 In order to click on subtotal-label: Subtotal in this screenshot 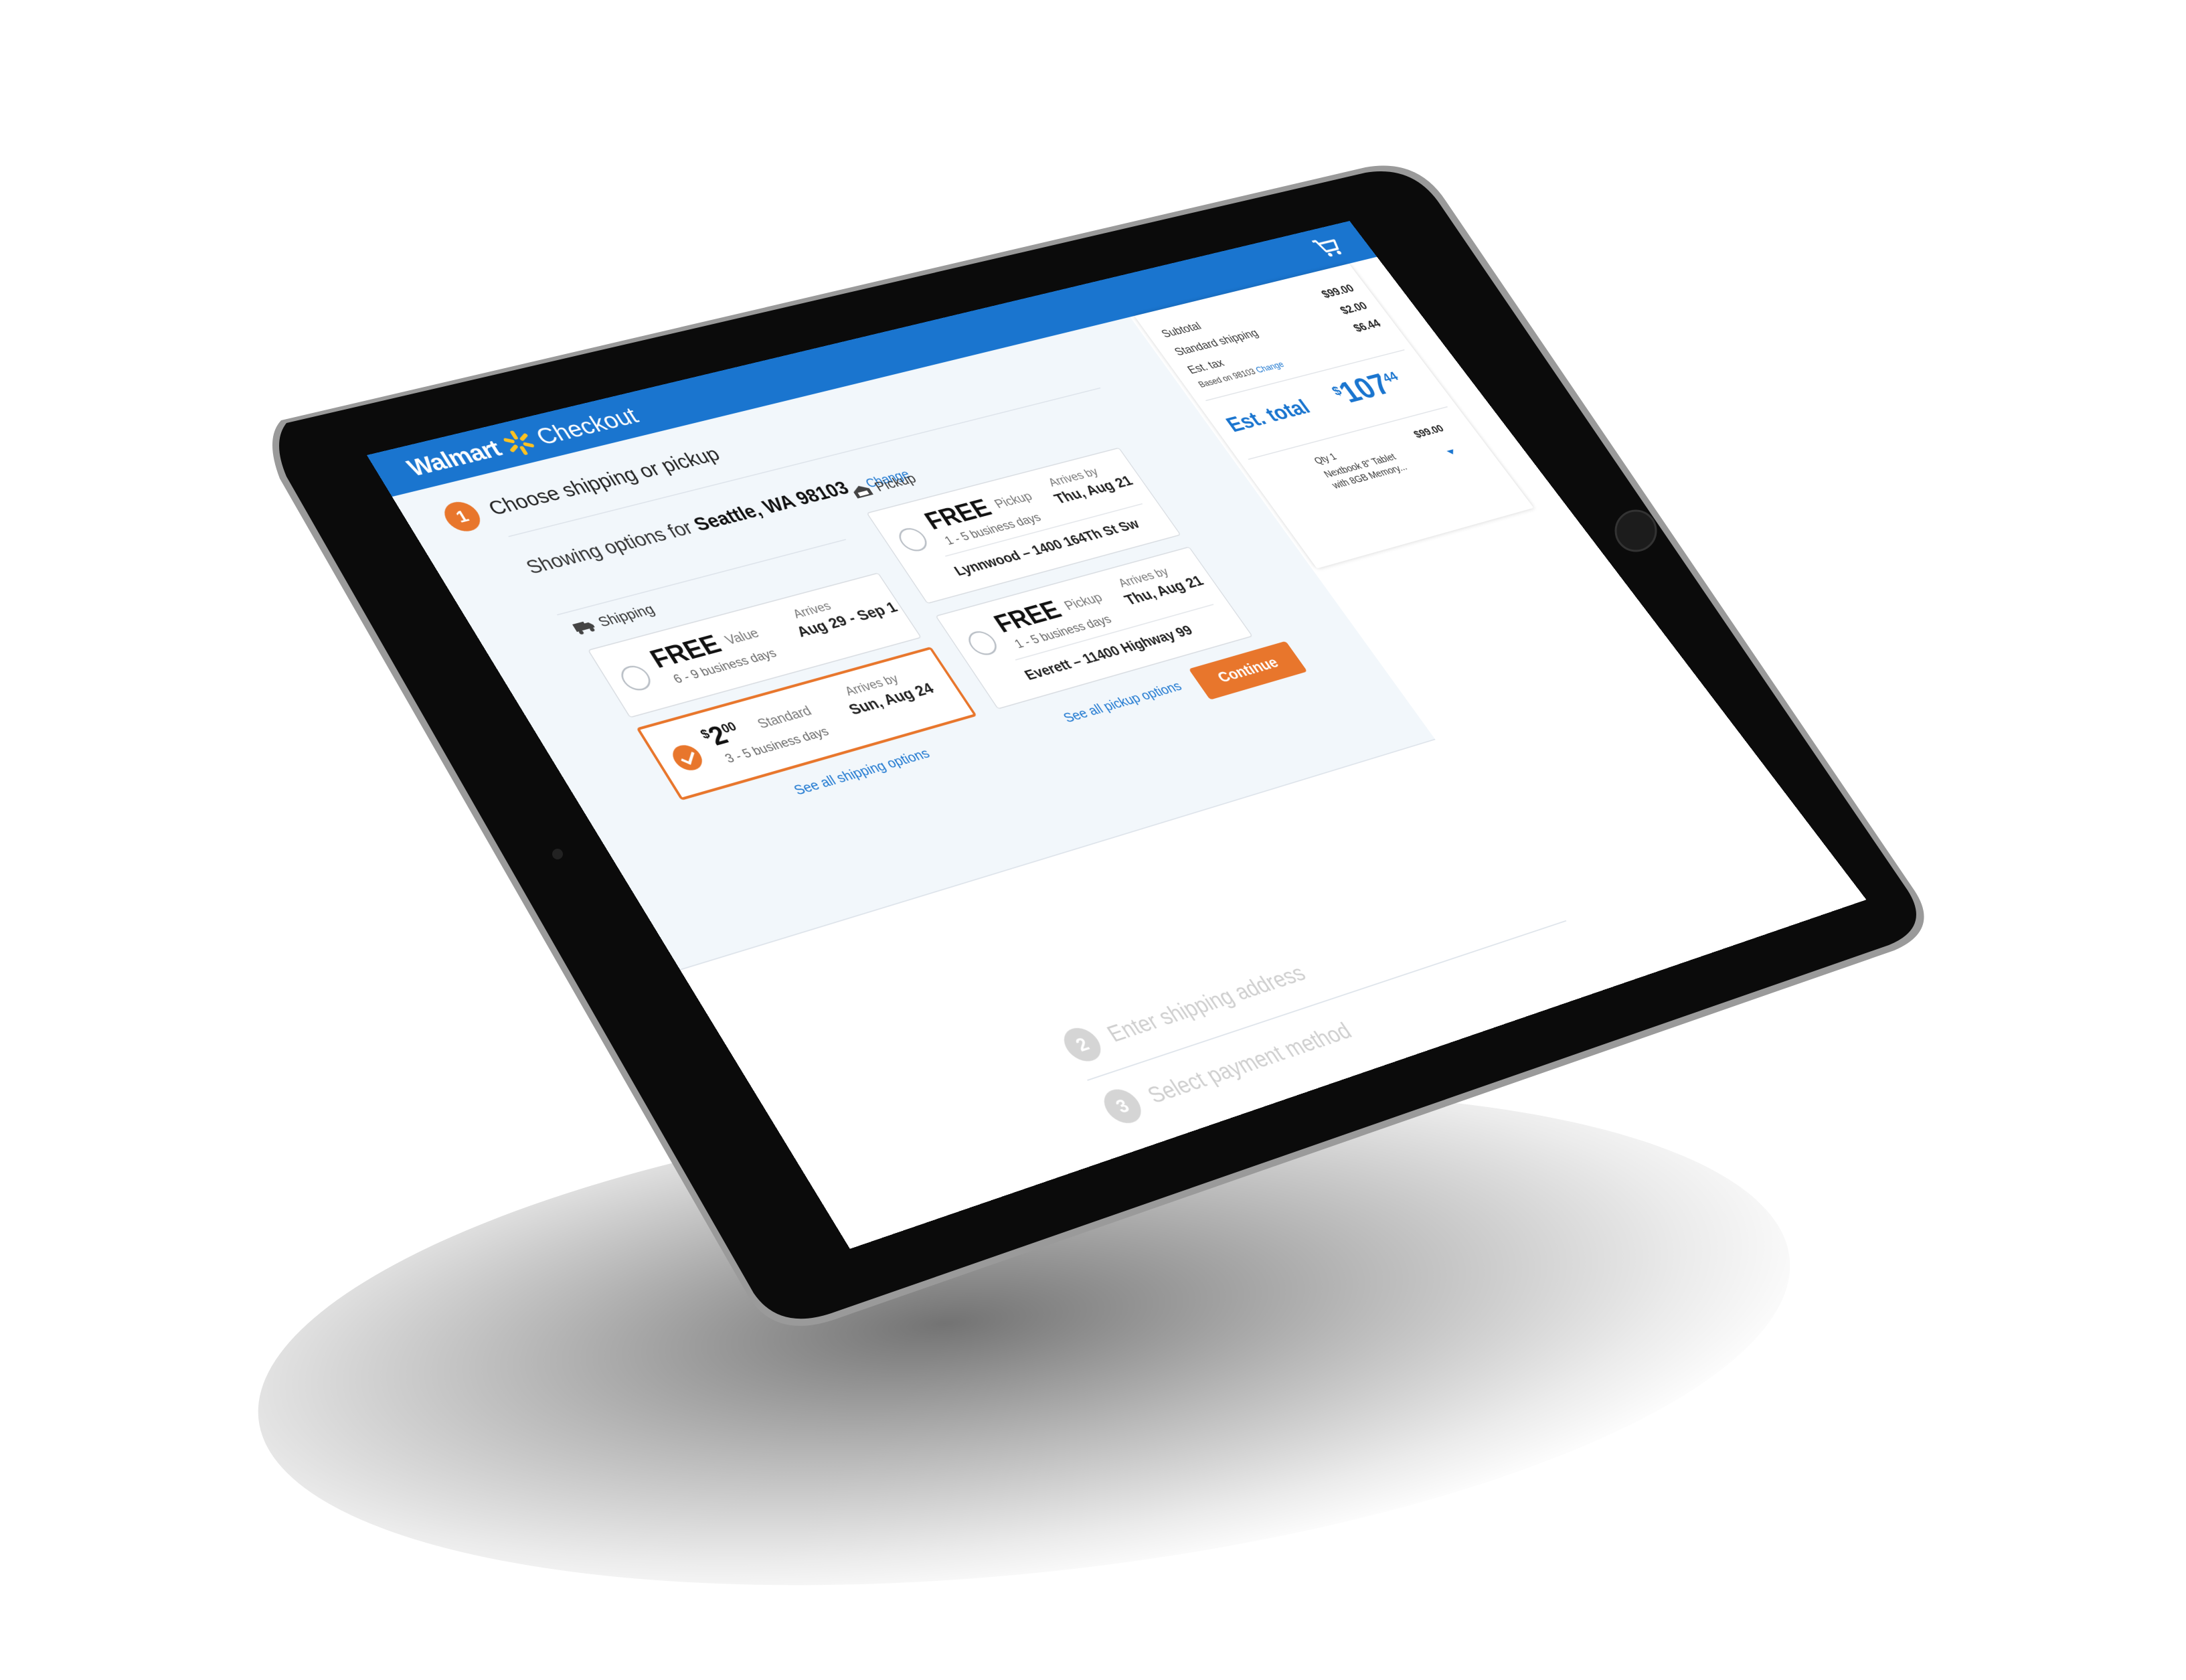, I will do `click(1181, 330)`.